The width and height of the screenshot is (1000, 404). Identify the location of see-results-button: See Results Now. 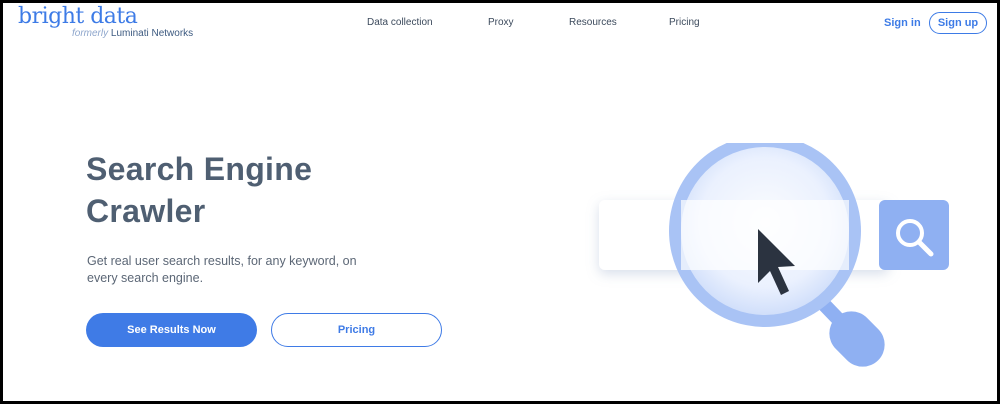
(171, 330).